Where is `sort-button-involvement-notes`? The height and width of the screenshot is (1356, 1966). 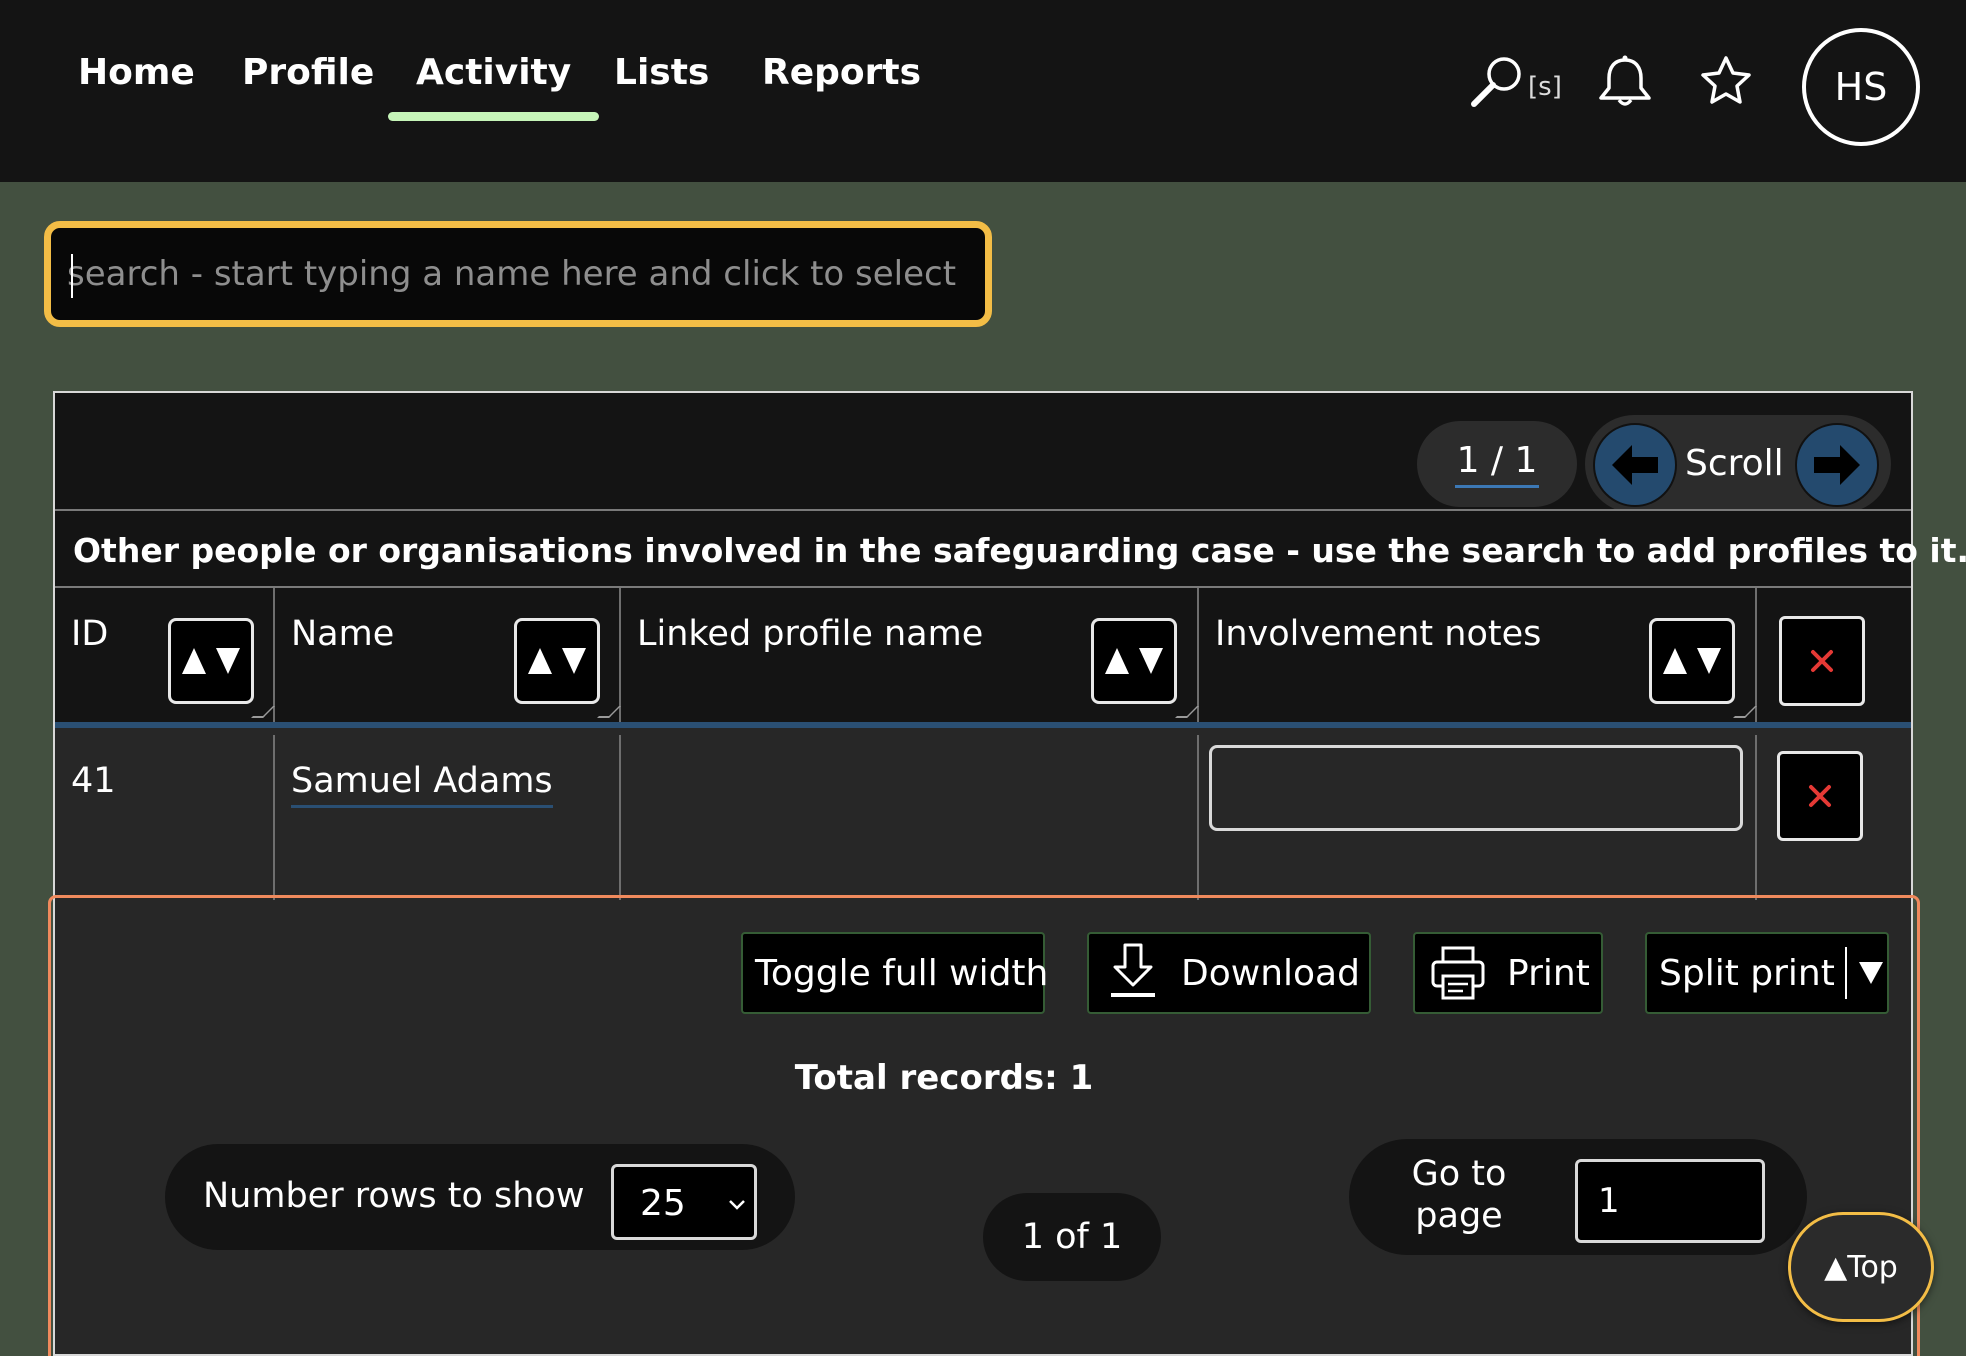
sort-button-involvement-notes is located at coordinates (1692, 661).